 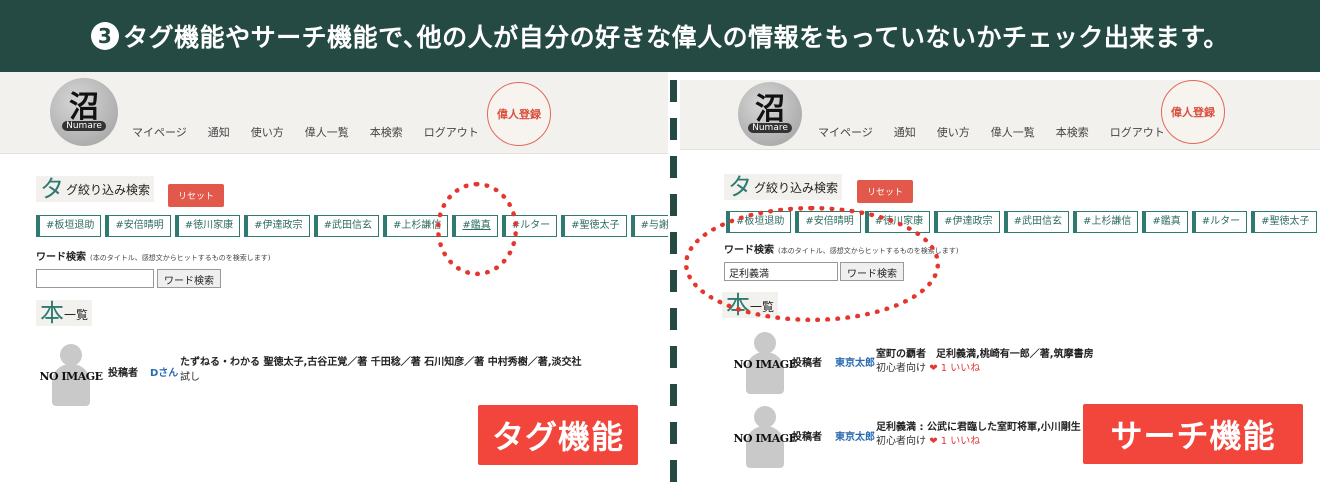 What do you see at coordinates (95, 278) in the screenshot?
I see `word-search-input` at bounding box center [95, 278].